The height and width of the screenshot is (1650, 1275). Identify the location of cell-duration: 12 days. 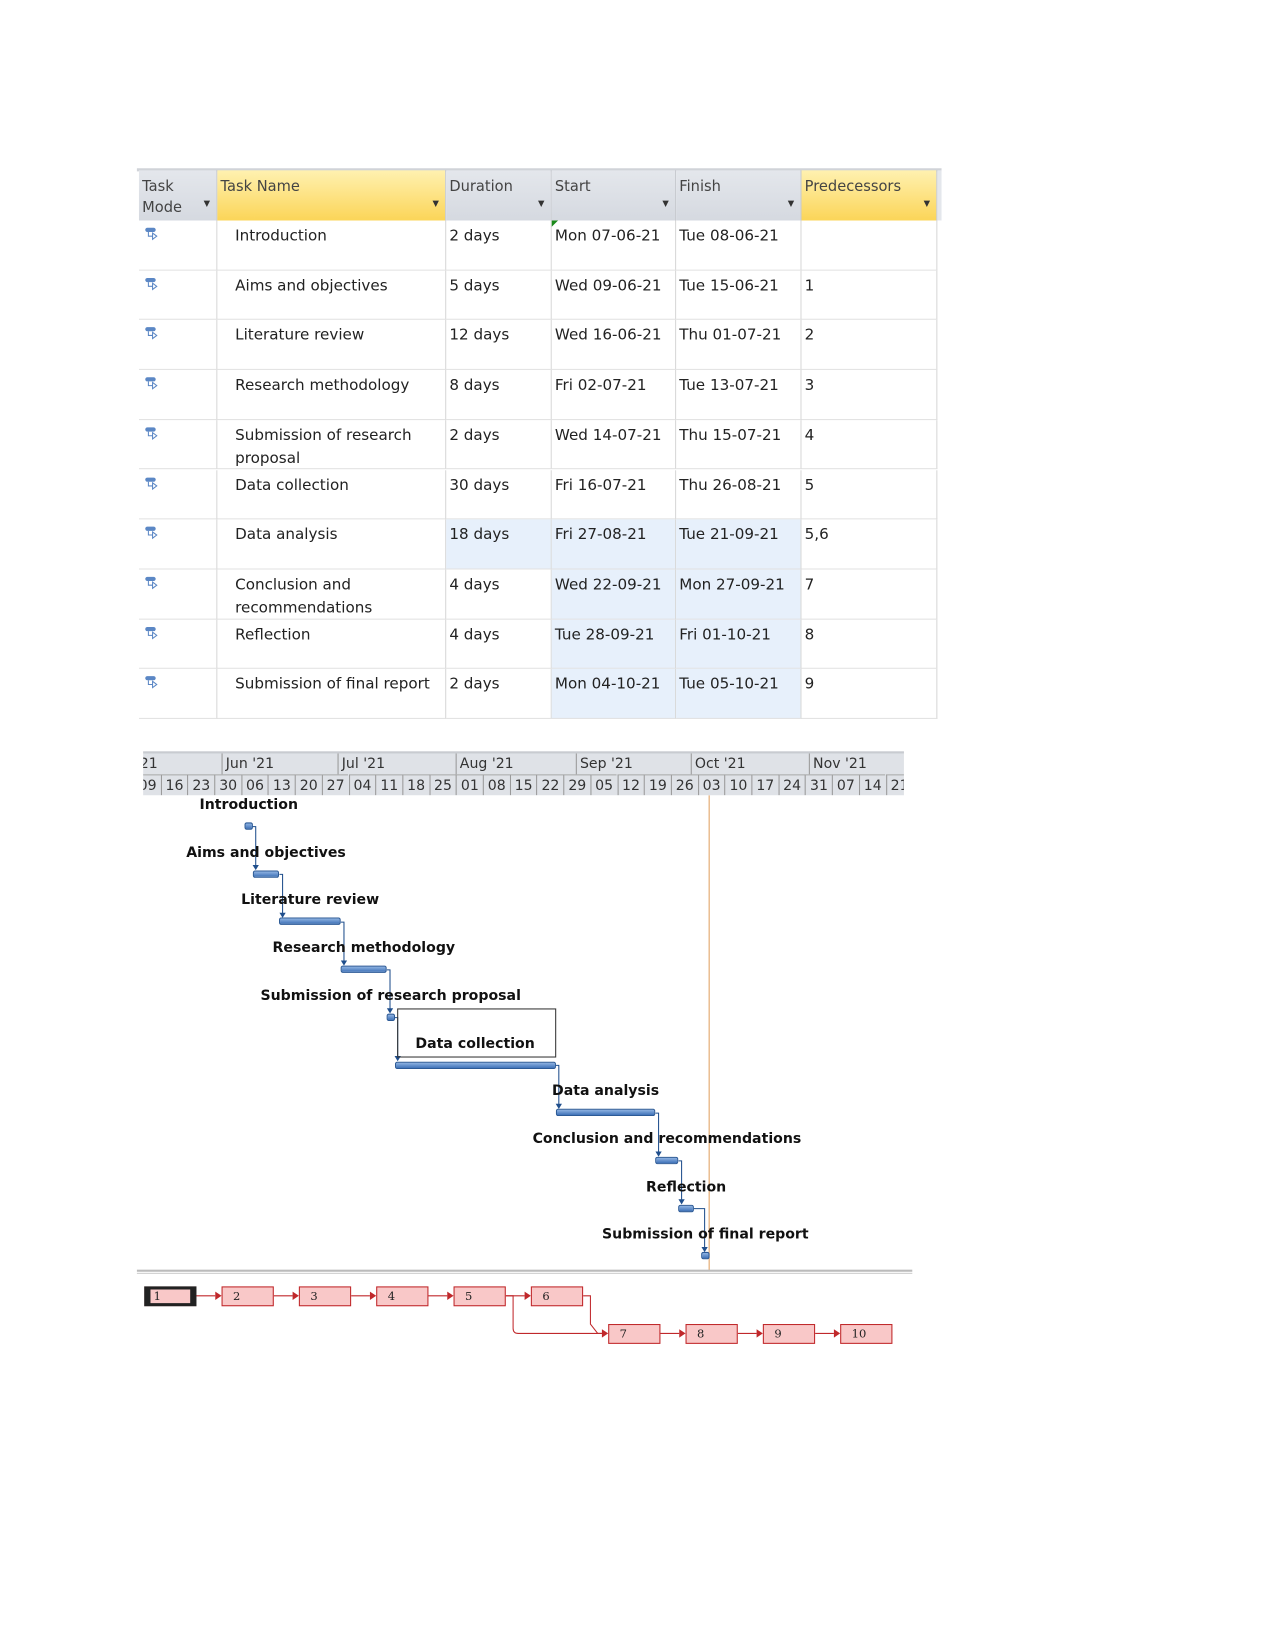
(499, 345).